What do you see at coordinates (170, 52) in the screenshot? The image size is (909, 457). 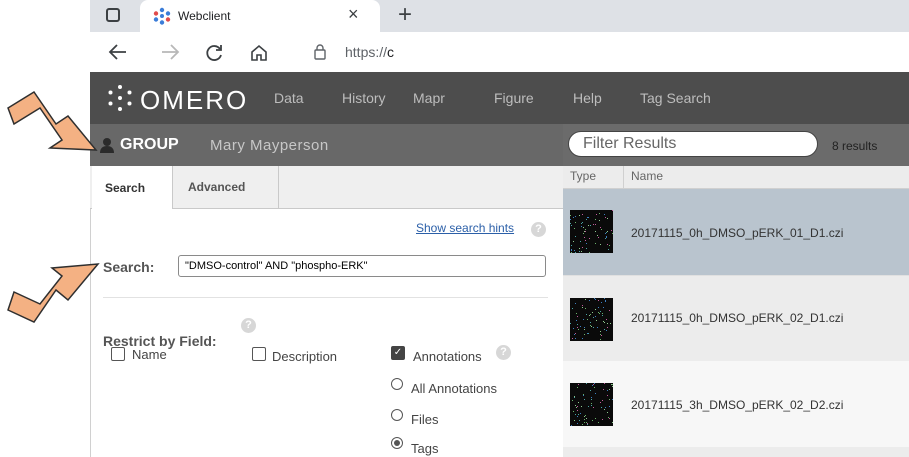 I see `forward-icon` at bounding box center [170, 52].